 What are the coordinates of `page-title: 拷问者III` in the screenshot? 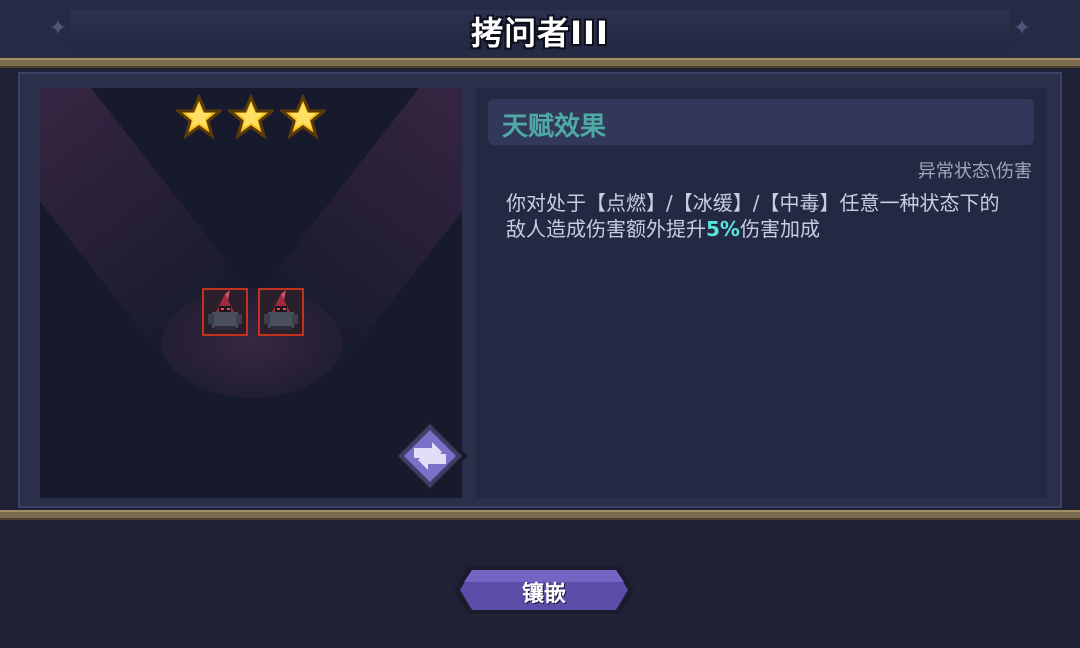 It's located at (540, 33).